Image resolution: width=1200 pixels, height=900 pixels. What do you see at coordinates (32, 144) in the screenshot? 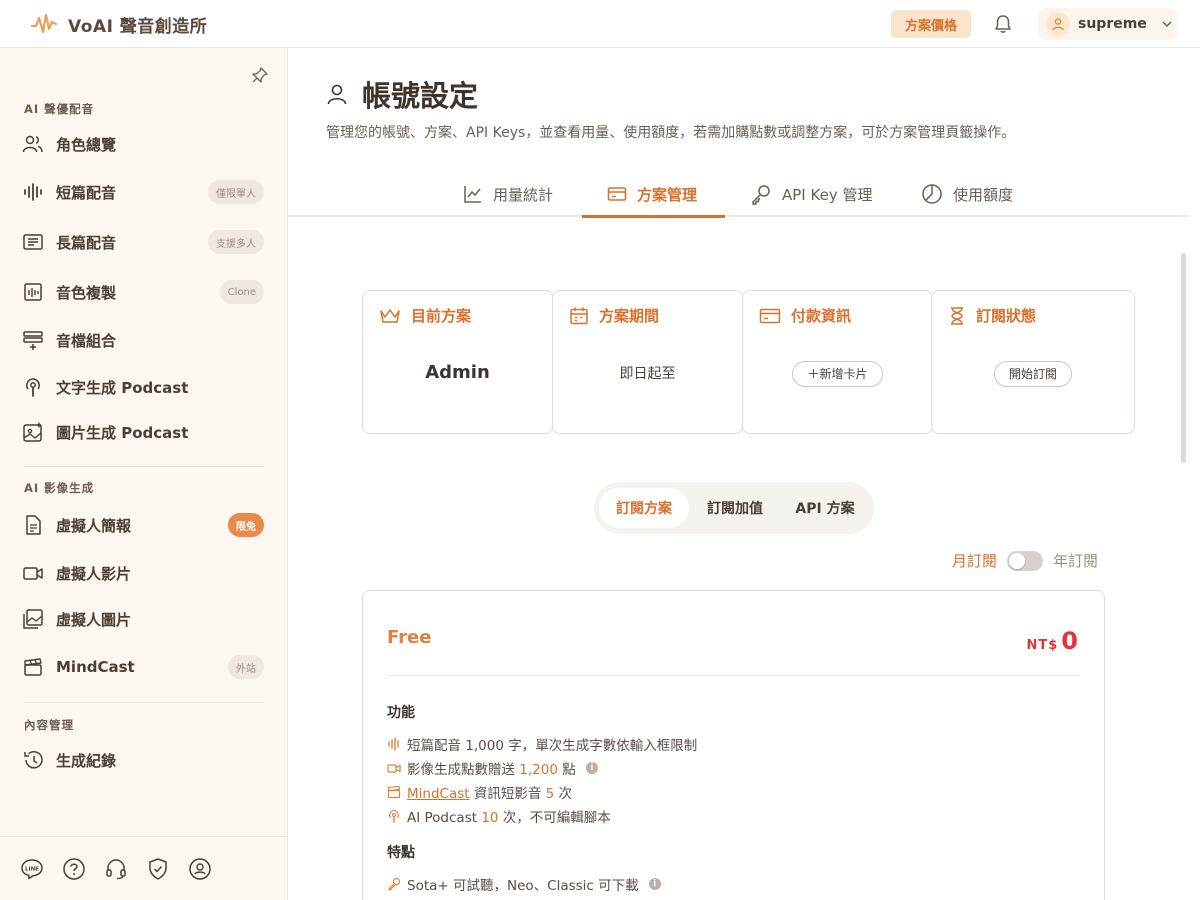
I see `users-icon` at bounding box center [32, 144].